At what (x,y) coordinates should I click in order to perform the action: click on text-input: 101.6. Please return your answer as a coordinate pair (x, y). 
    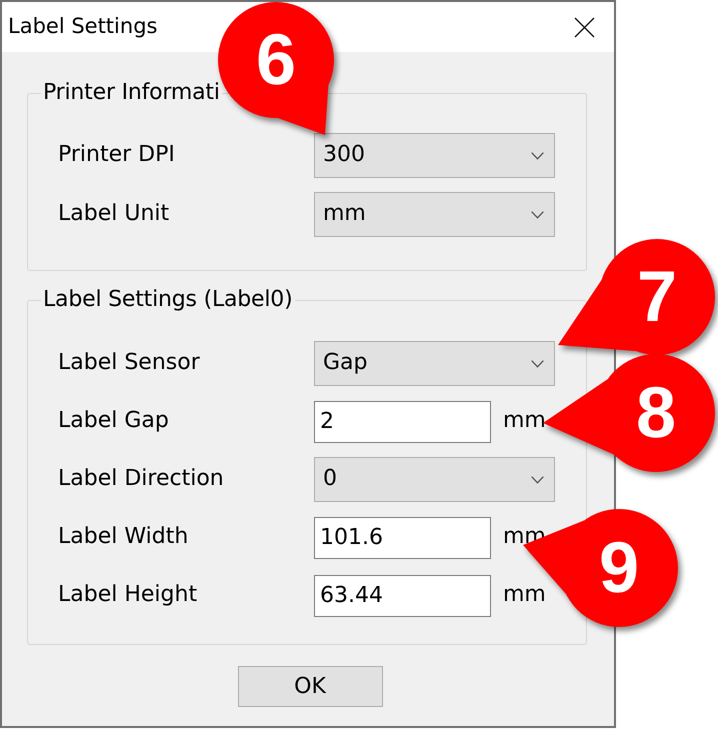
    Looking at the image, I should click on (402, 537).